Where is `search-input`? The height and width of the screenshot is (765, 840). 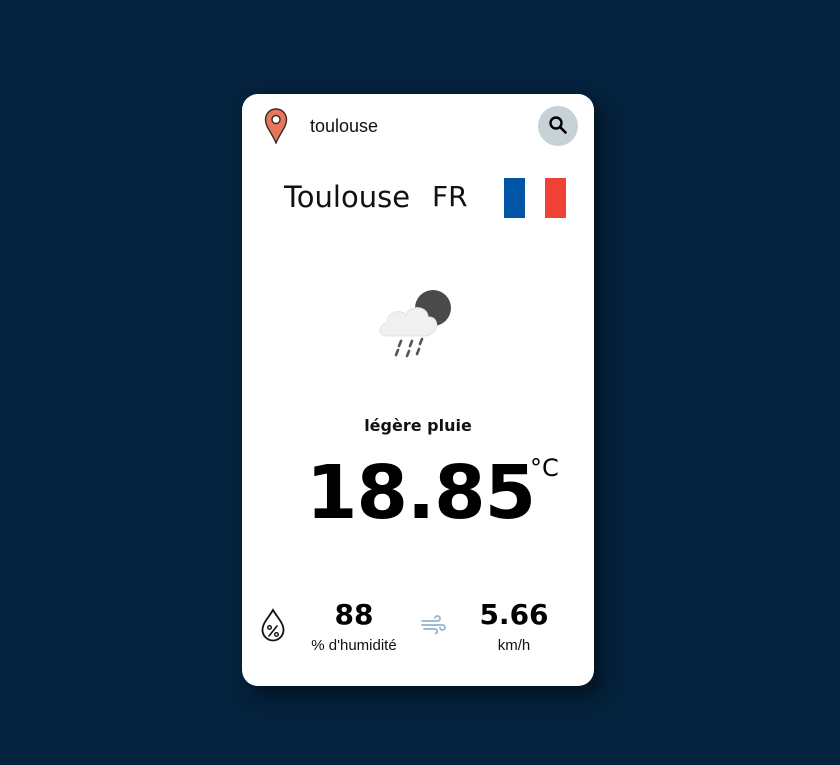
search-input is located at coordinates (420, 126).